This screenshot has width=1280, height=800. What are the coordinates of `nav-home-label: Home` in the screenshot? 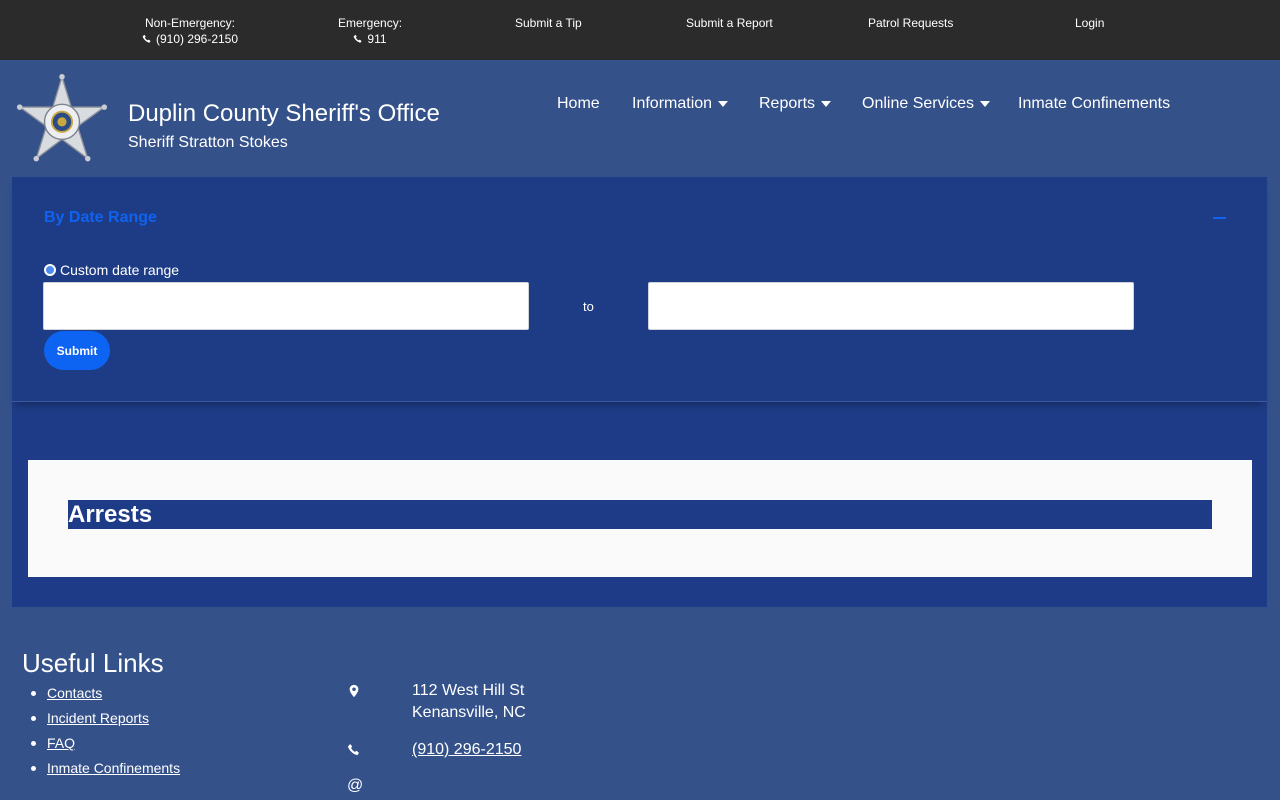 It's located at (578, 103).